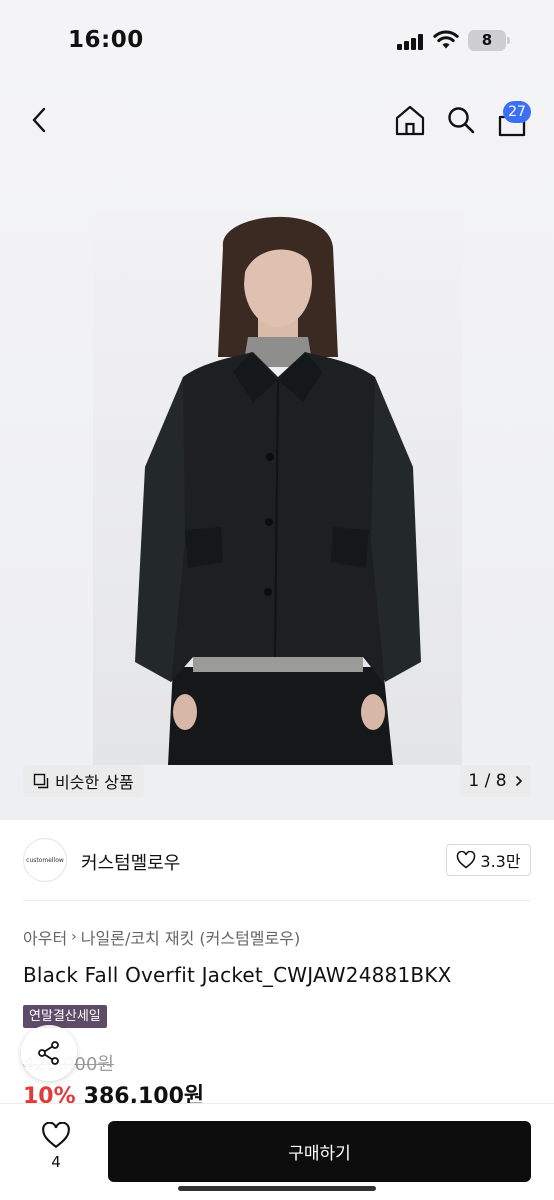 The image size is (554, 1200). I want to click on brand-logo-text: customellow, so click(45, 860).